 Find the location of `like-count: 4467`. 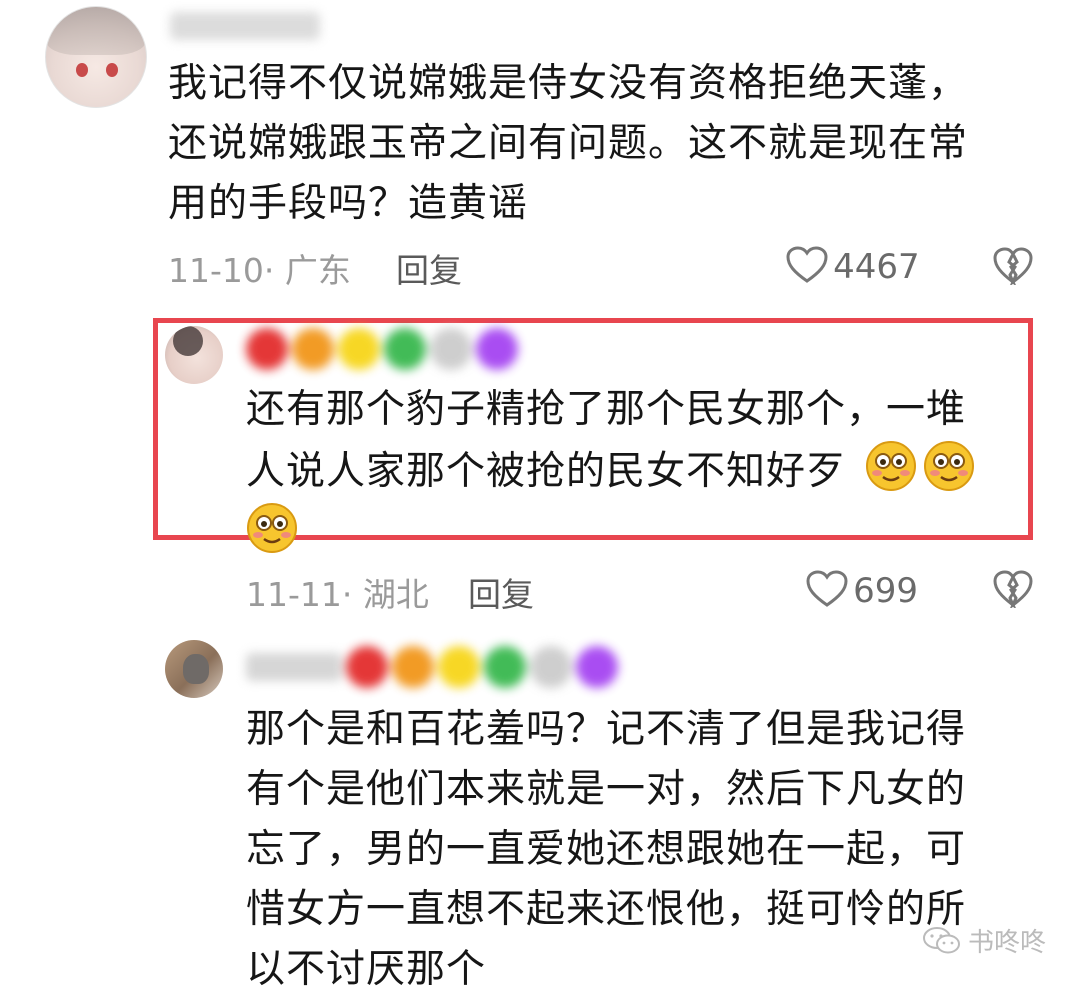

like-count: 4467 is located at coordinates (876, 267).